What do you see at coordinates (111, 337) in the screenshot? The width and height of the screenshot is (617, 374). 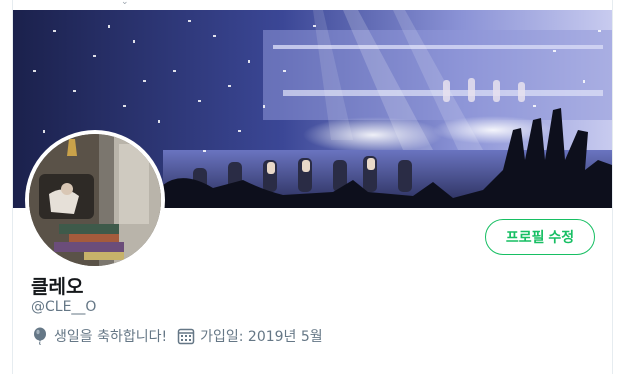 I see `birthday-text: 생일을 축하합니다!` at bounding box center [111, 337].